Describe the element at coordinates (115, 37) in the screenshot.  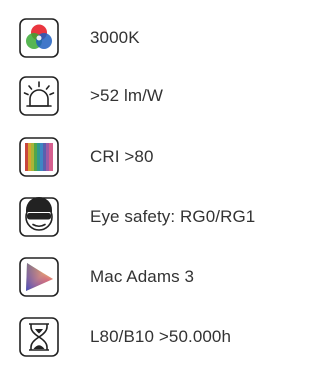
I see `spec-label: 3000K` at that location.